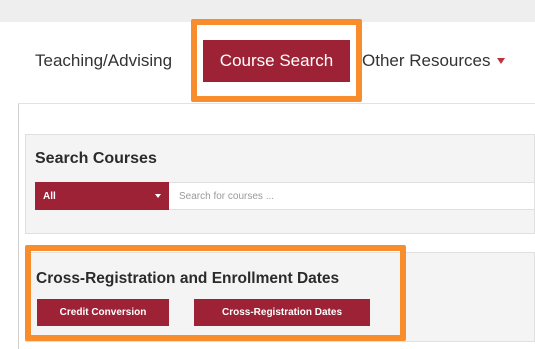  I want to click on select-value: All, so click(49, 196).